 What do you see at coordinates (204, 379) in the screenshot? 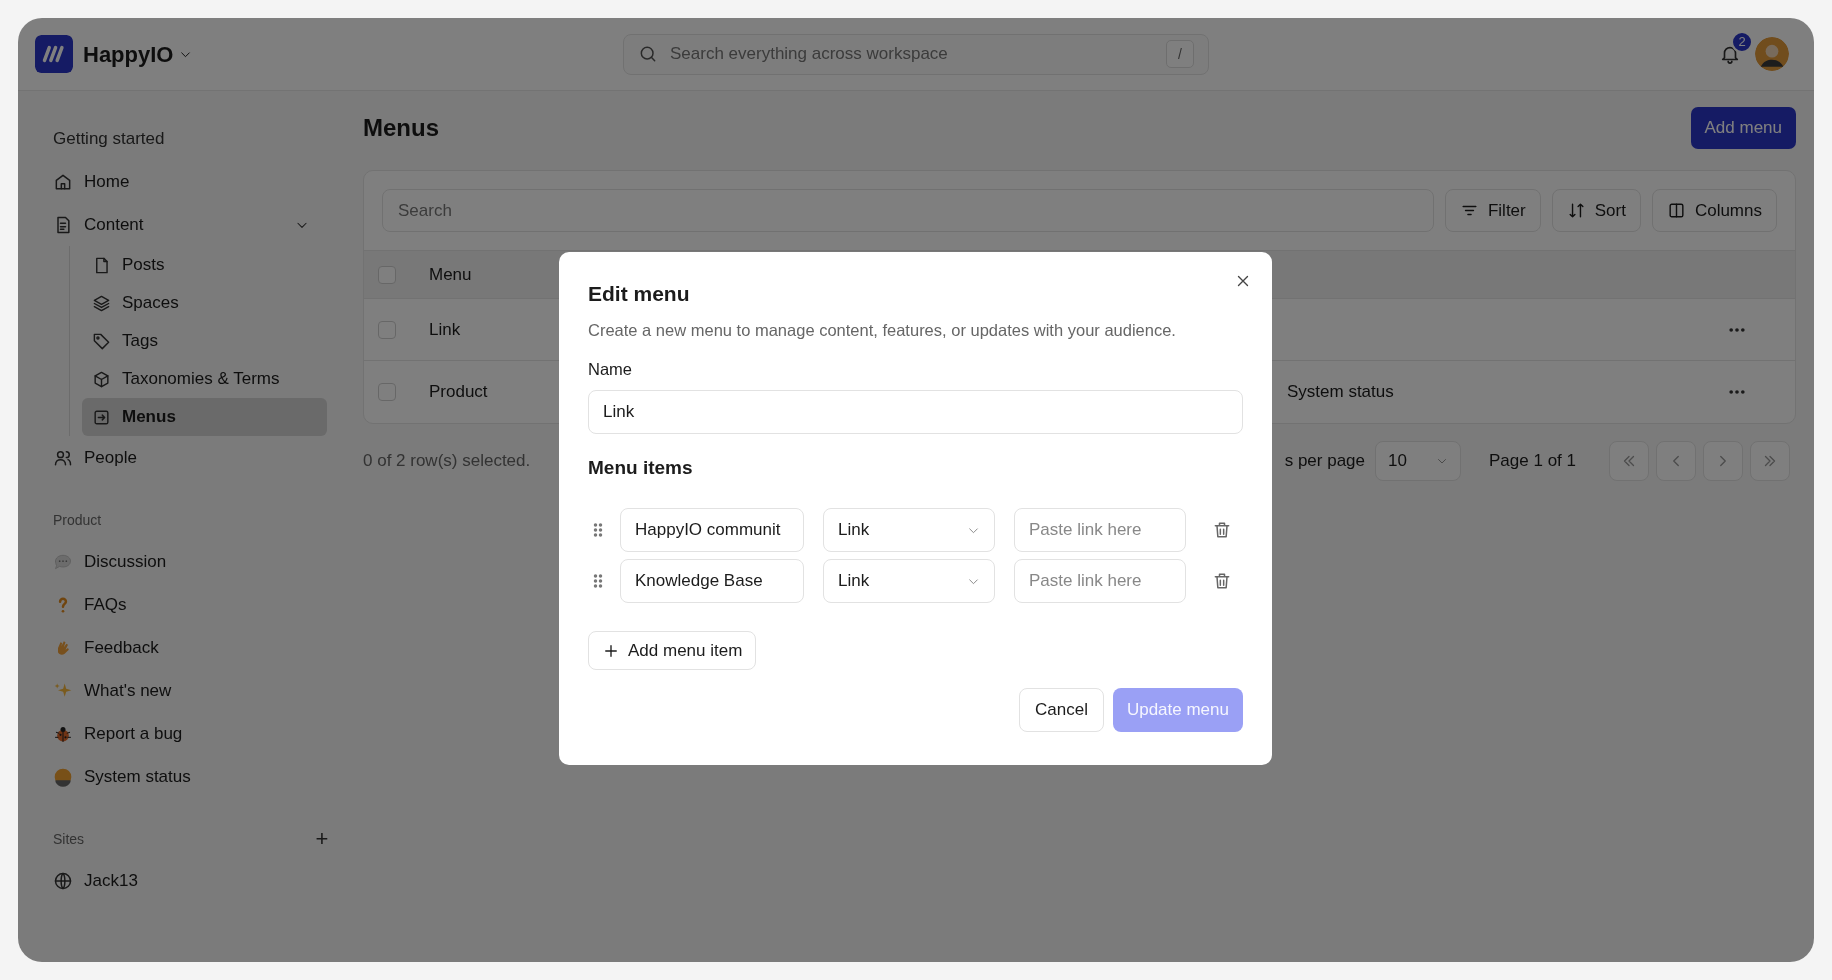
I see `sidebar-item: Taxonomies & Terms` at bounding box center [204, 379].